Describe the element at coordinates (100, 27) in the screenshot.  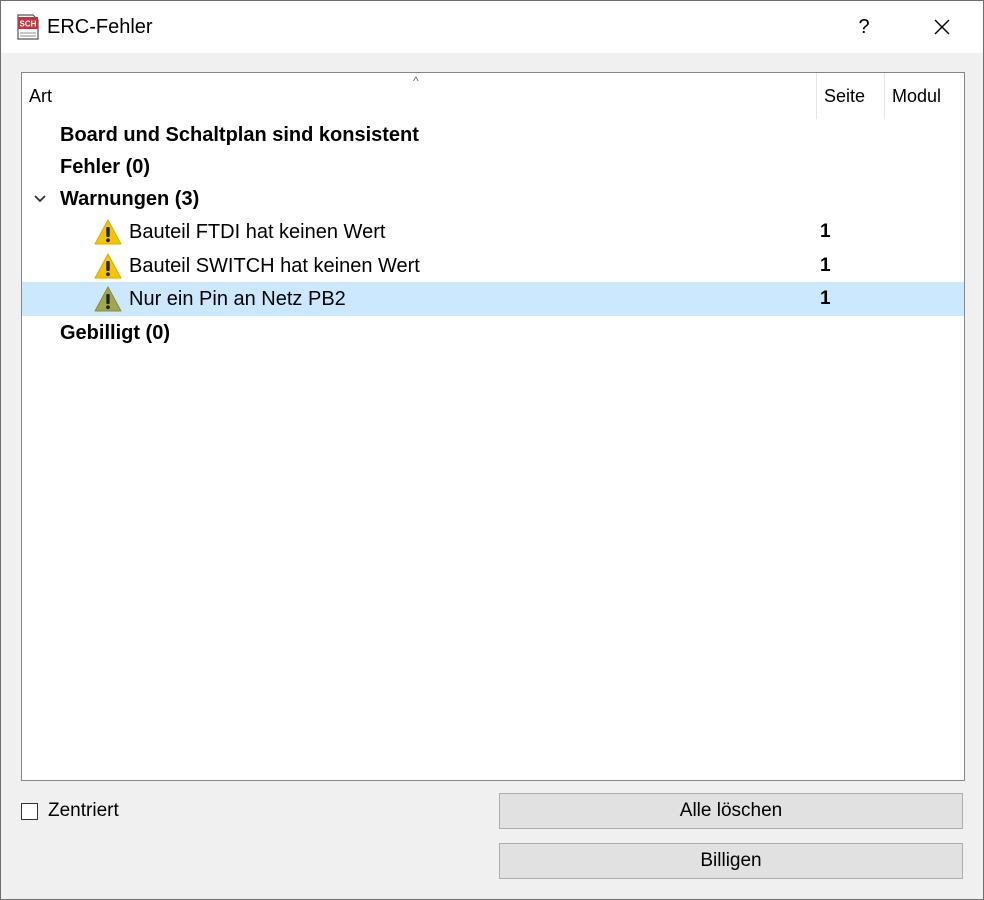
I see `window-title: ERC-Fehler` at that location.